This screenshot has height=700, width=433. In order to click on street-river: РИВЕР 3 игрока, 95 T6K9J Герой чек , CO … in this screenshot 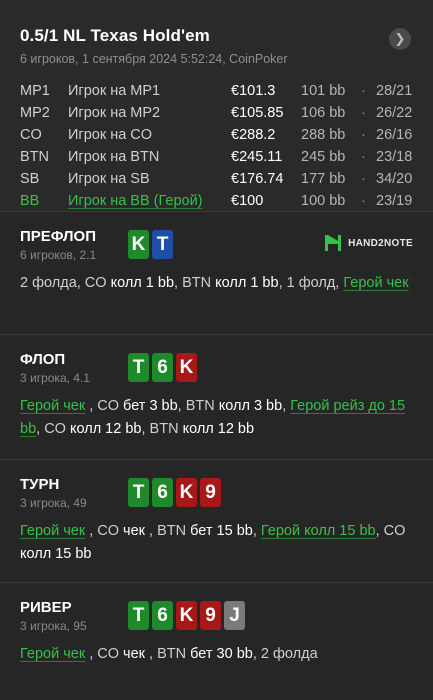, I will do `click(216, 632)`.